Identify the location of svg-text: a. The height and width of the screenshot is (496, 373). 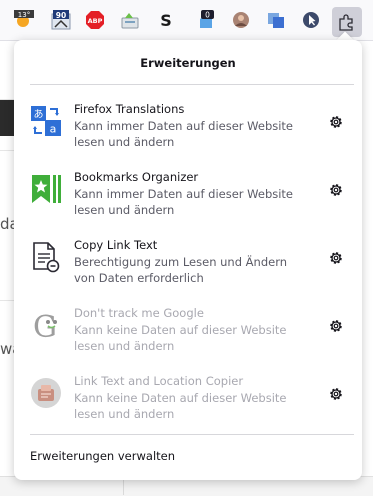
(53, 129).